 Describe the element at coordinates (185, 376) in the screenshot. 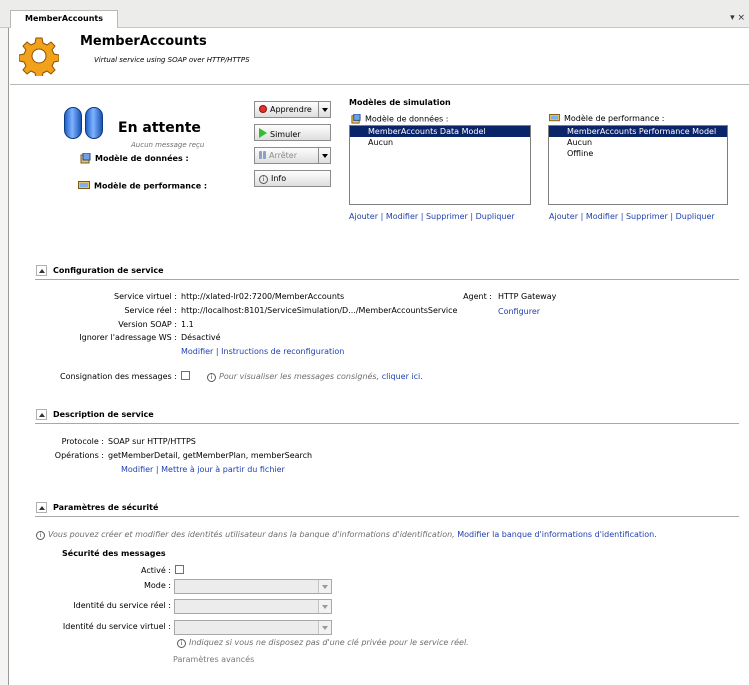

I see `message-logging-checkbox` at that location.